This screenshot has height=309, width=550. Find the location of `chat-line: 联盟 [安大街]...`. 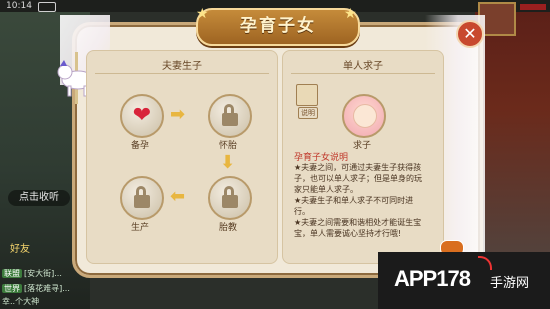

chat-line: 联盟 [安大街]... is located at coordinates (32, 273).